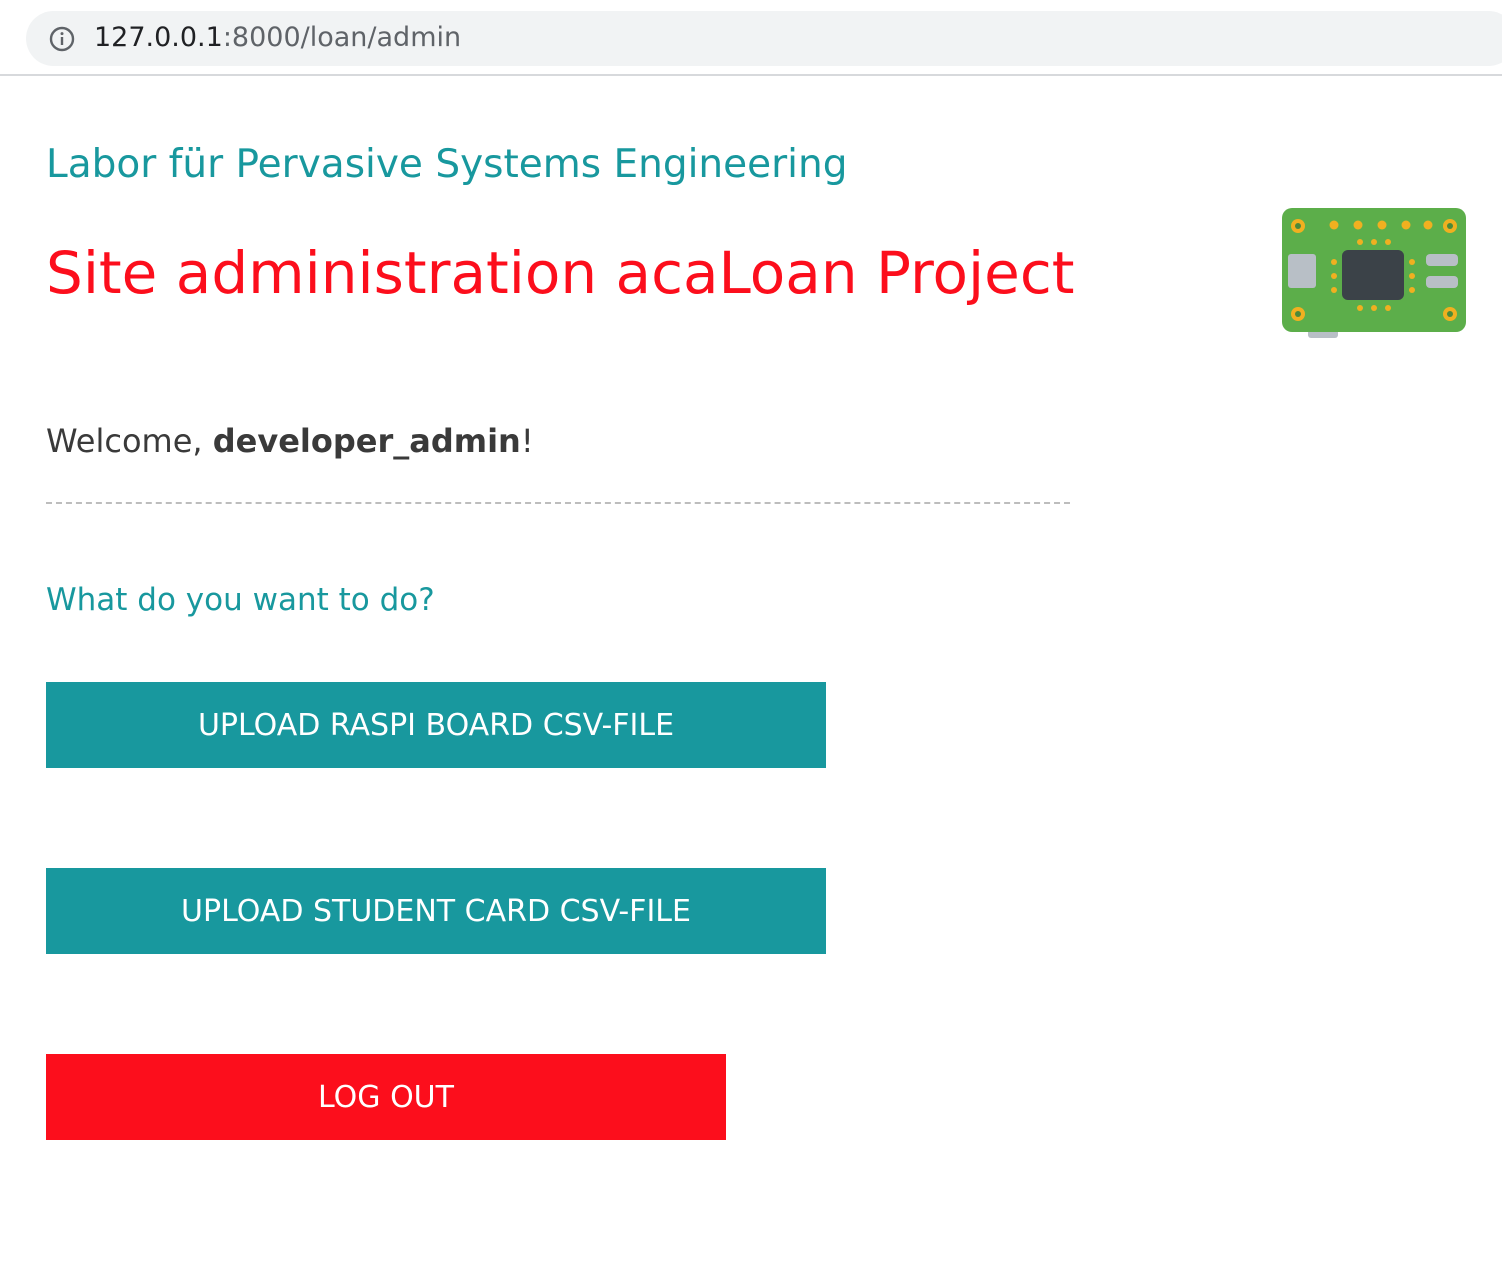  What do you see at coordinates (366, 441) in the screenshot?
I see `username: developer_admin` at bounding box center [366, 441].